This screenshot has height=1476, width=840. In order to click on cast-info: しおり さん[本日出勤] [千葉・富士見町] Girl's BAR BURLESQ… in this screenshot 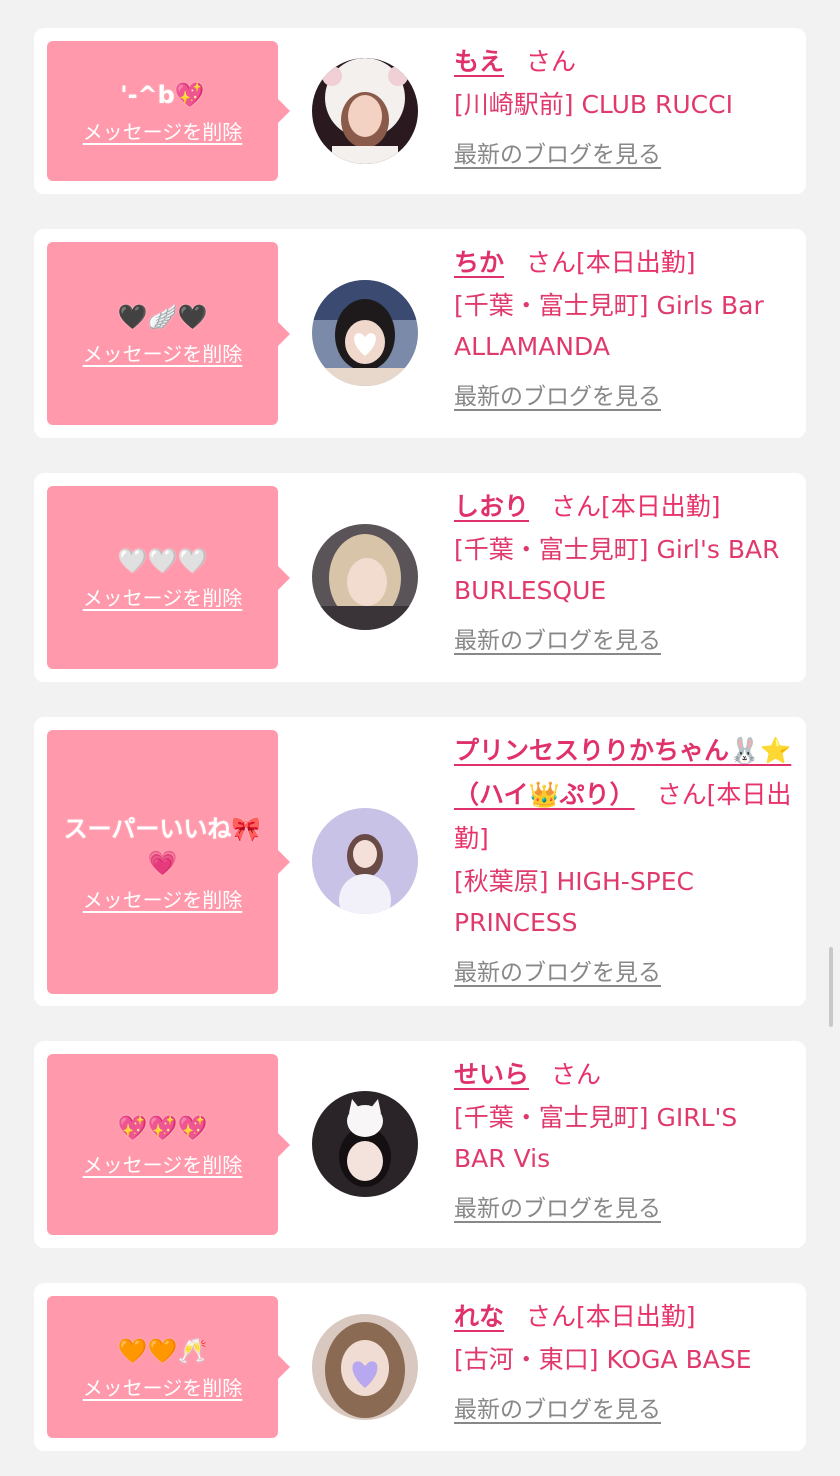, I will do `click(624, 570)`.